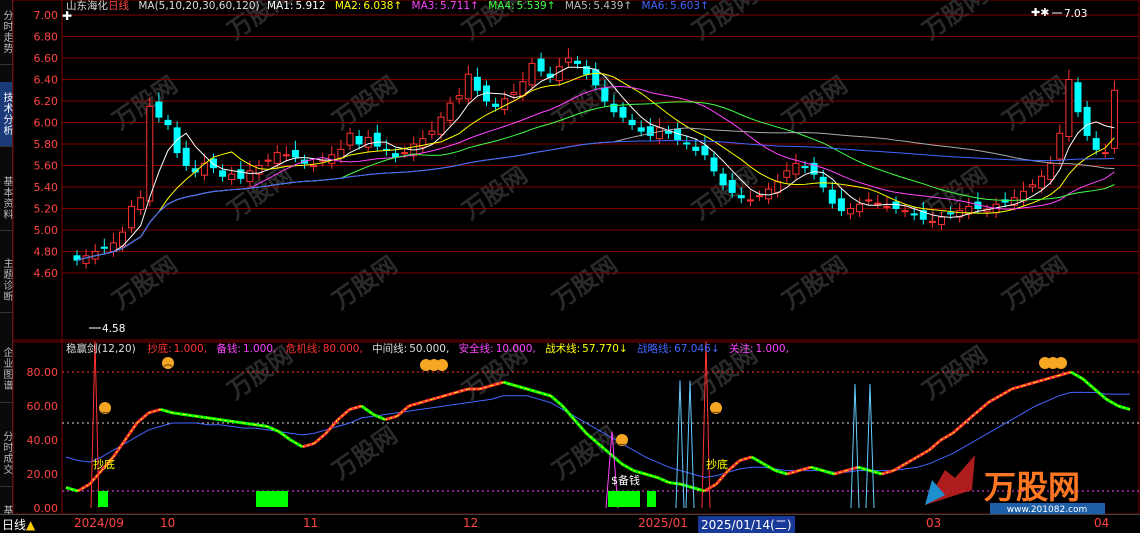 Image resolution: width=1140 pixels, height=533 pixels. I want to click on price-tick-label: 6.80, so click(46, 37).